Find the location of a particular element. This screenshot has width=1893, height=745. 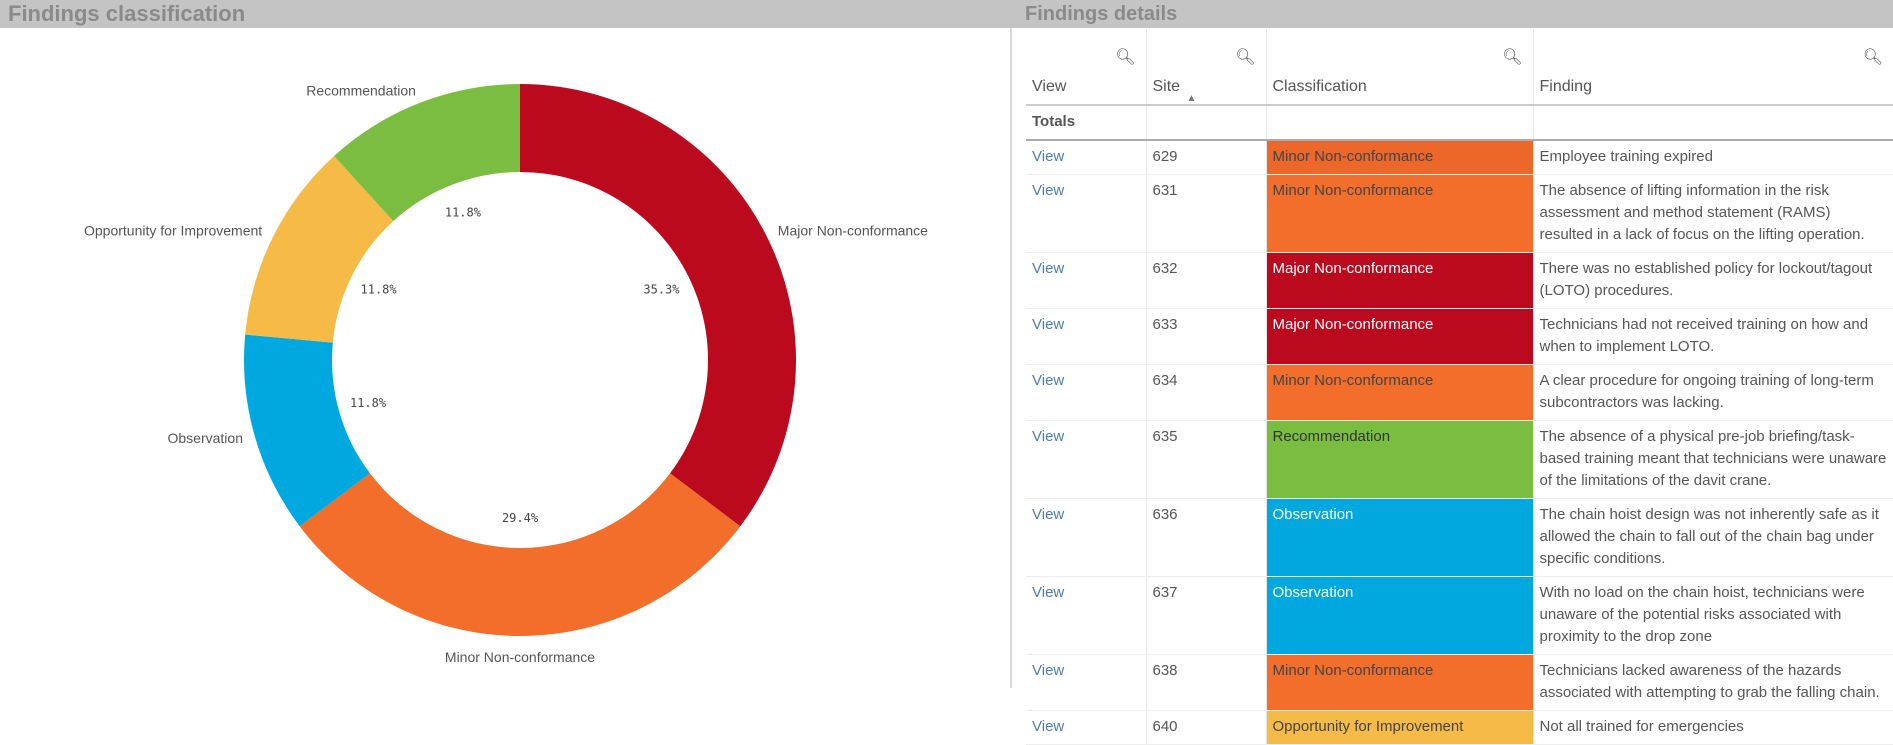

slice-category-label: Observation is located at coordinates (205, 438).